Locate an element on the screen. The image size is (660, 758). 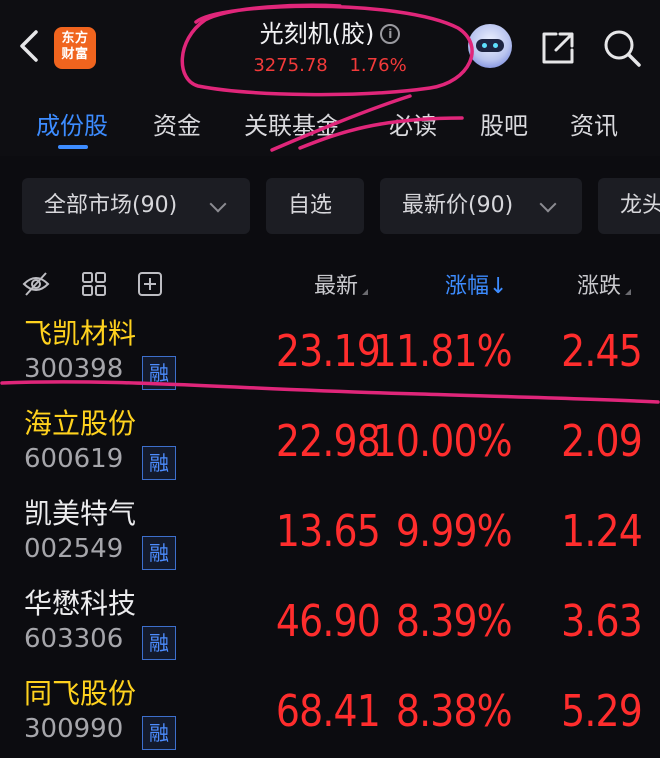
pct-change: 11.81% is located at coordinates (442, 351).